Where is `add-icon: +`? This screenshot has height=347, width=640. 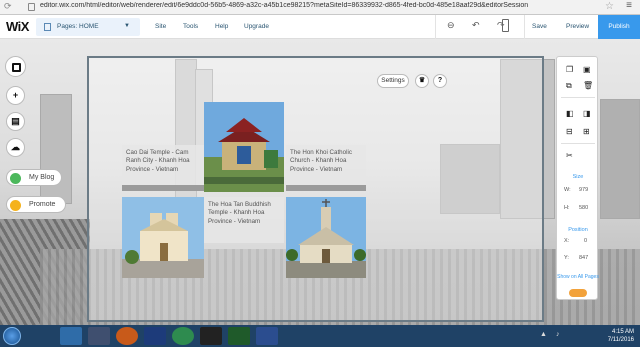
add-icon: + is located at coordinates (15, 95).